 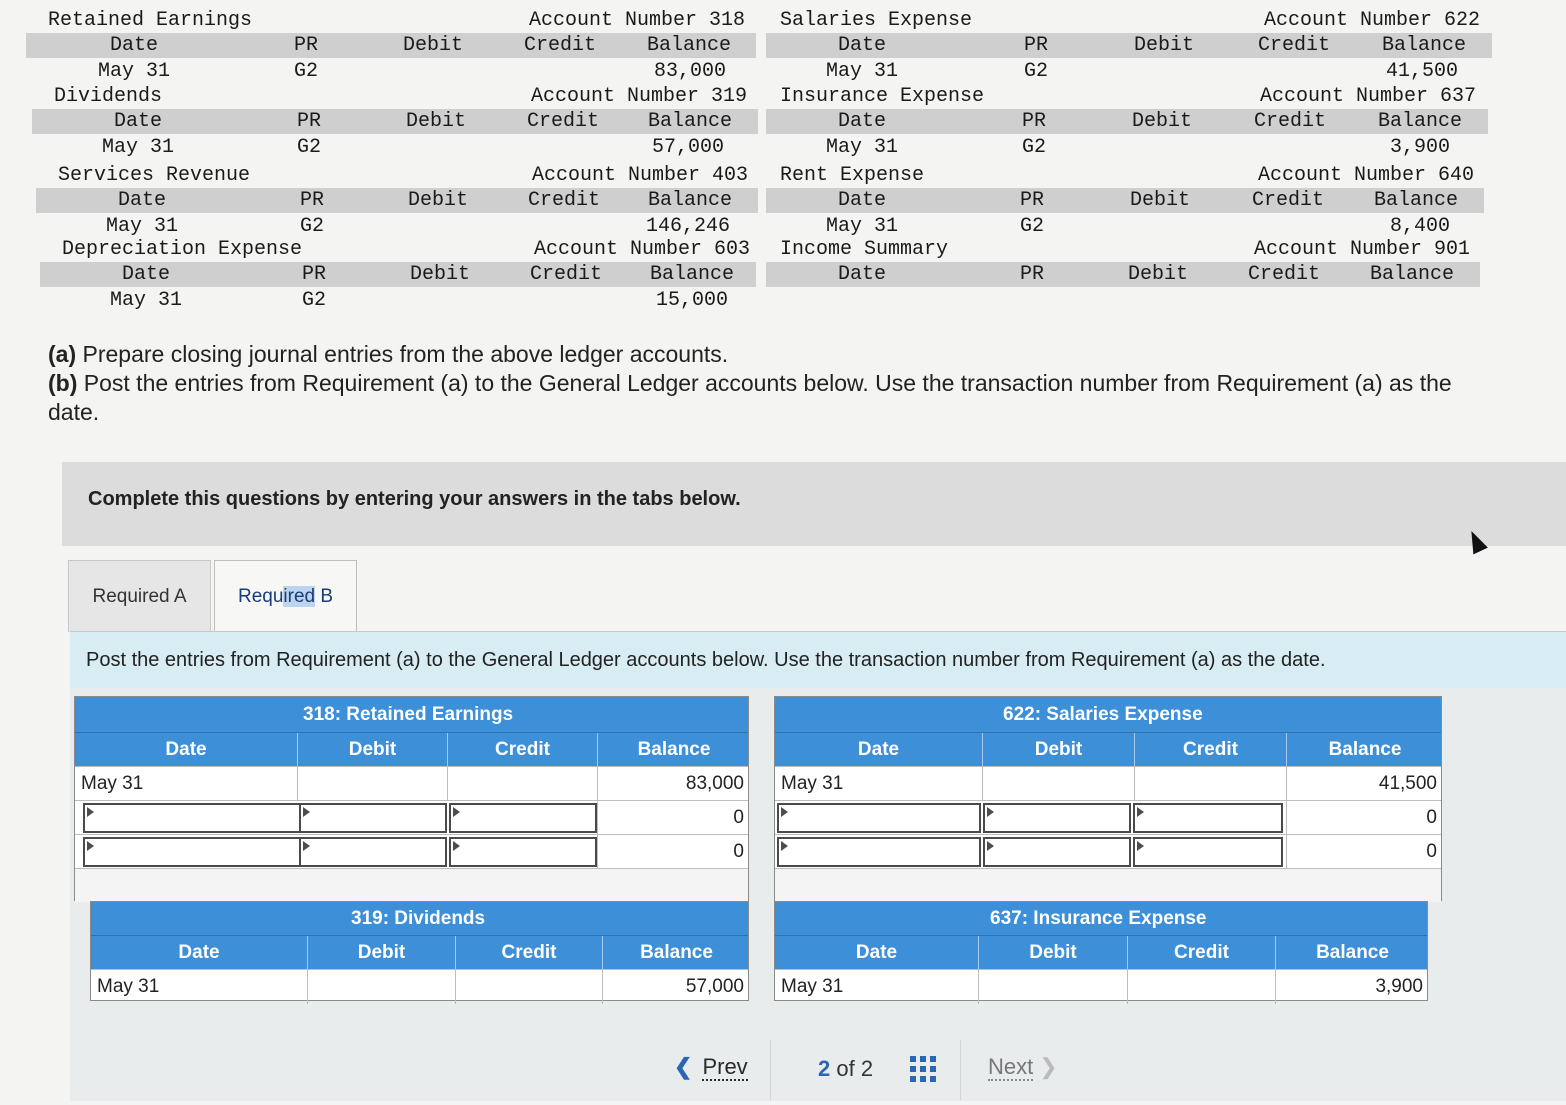 I want to click on grid-view-icon, so click(x=923, y=1069).